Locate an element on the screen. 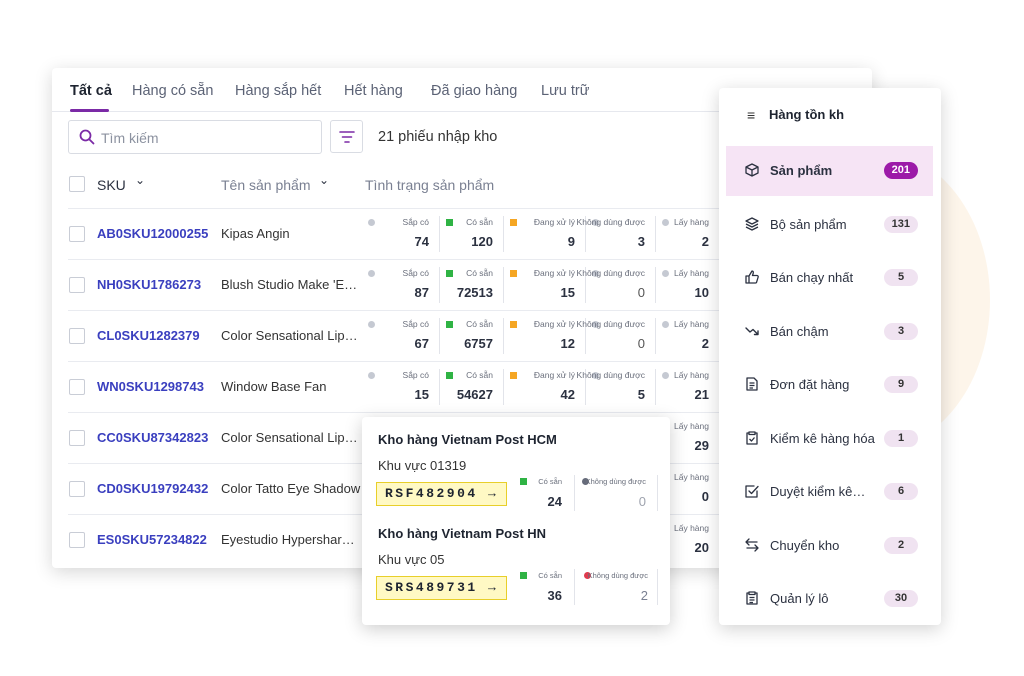 The width and height of the screenshot is (1024, 676). sidebar-item-trend-down: Bán chậm 3 is located at coordinates (829, 332).